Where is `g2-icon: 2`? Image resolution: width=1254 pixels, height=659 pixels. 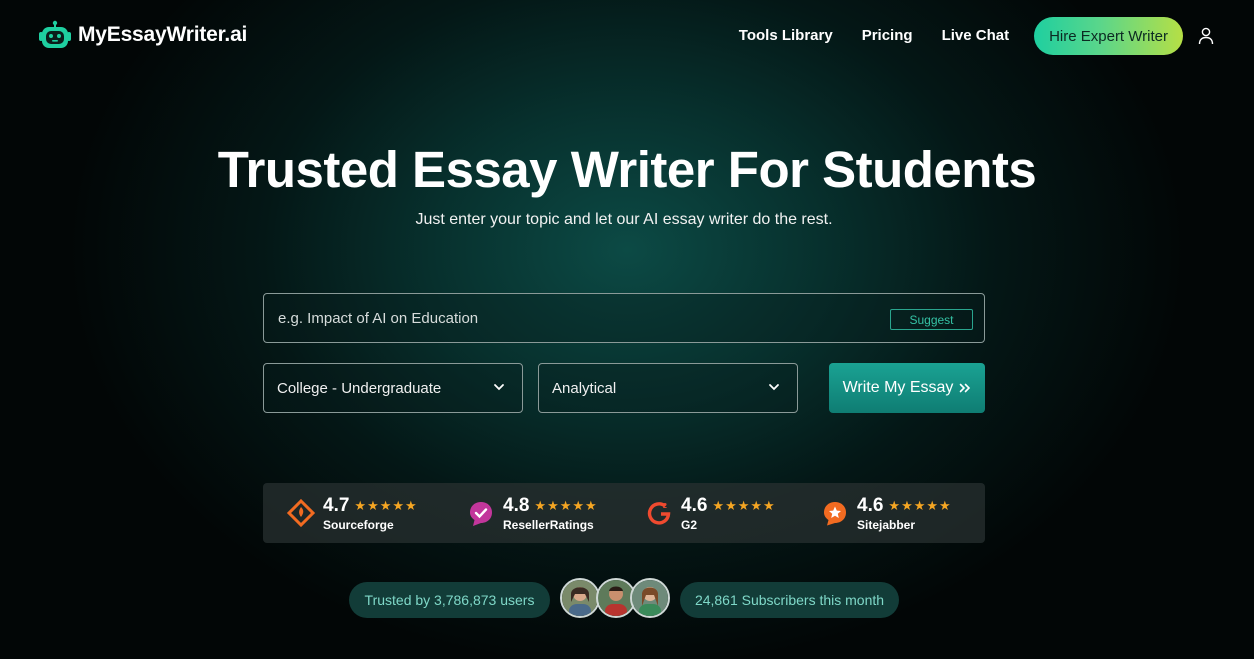
g2-icon: 2 is located at coordinates (659, 513).